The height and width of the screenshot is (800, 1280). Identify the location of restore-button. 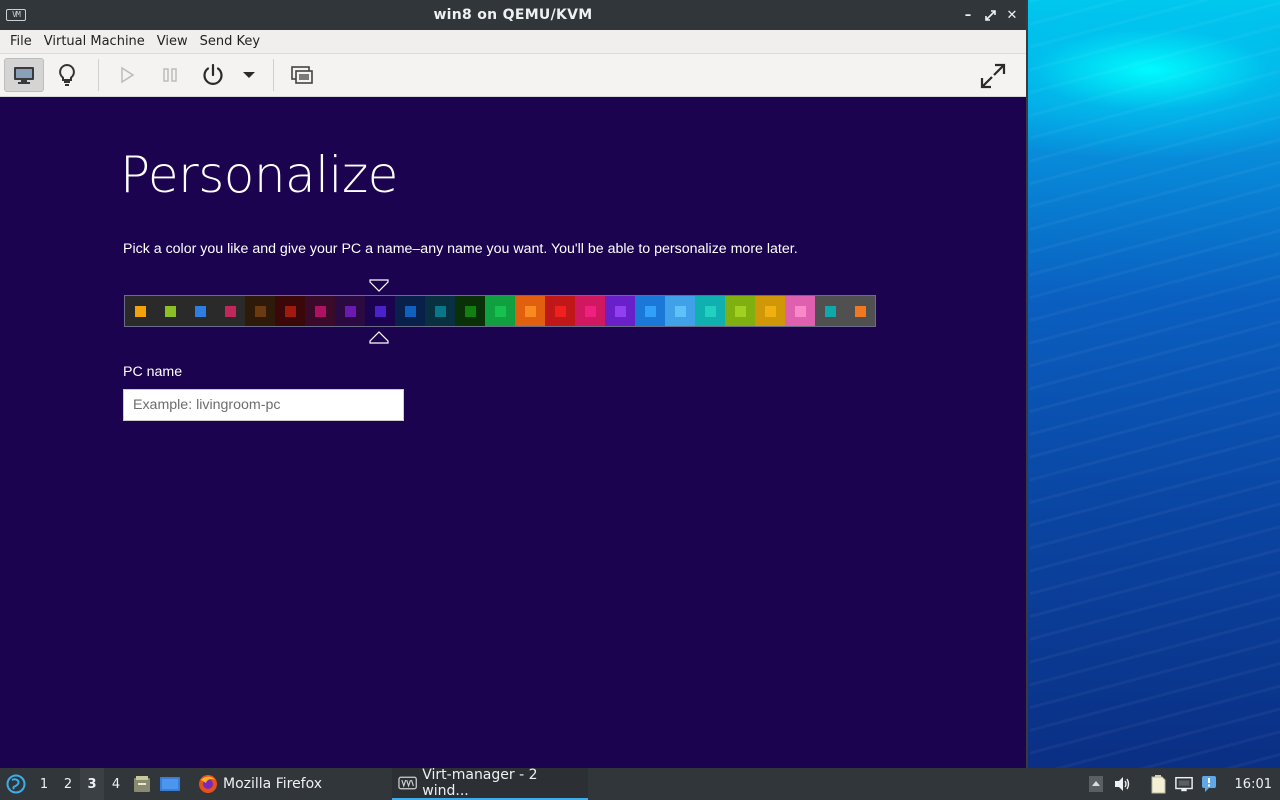
(990, 15).